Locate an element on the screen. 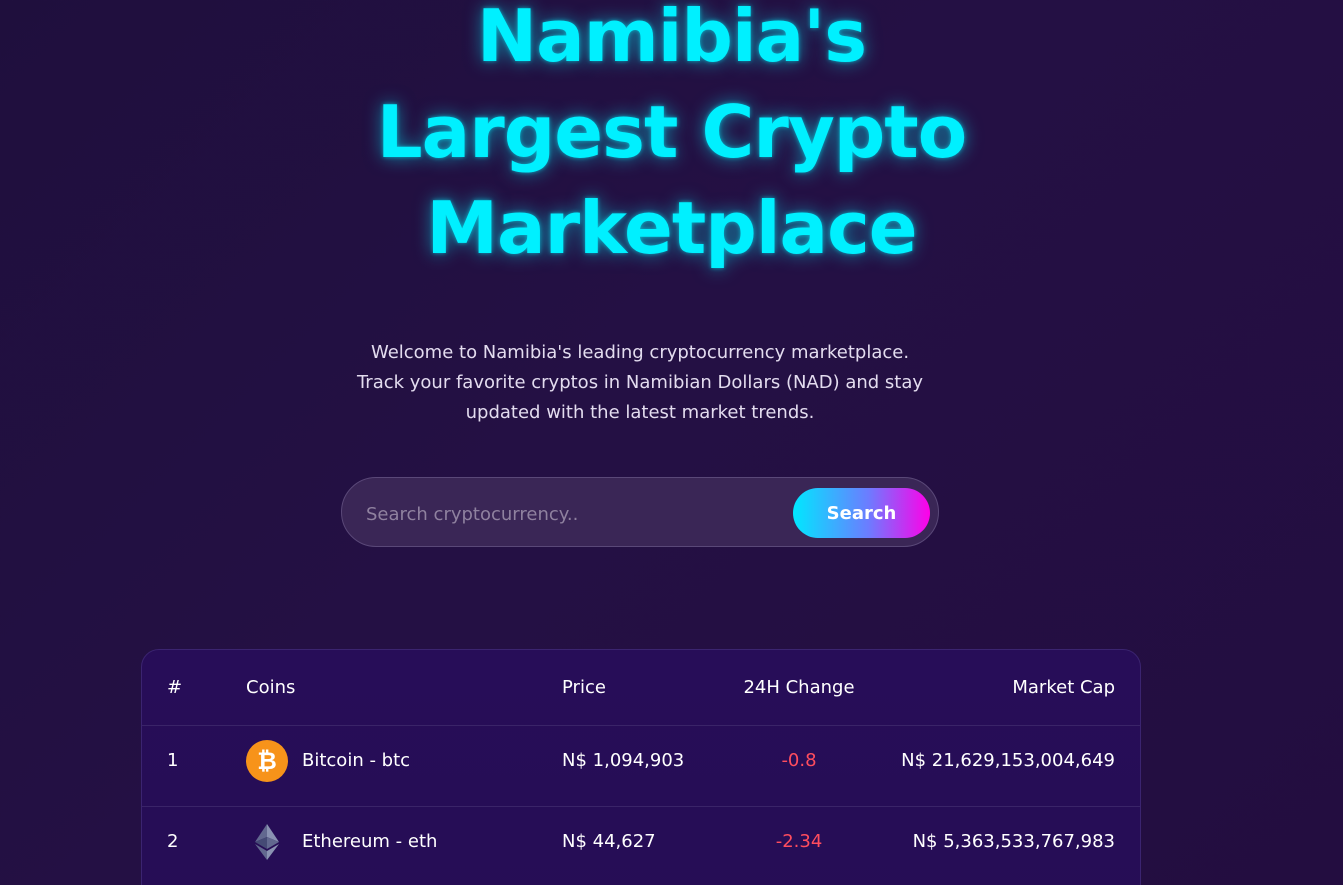 The height and width of the screenshot is (885, 1343). search-form: Search is located at coordinates (640, 512).